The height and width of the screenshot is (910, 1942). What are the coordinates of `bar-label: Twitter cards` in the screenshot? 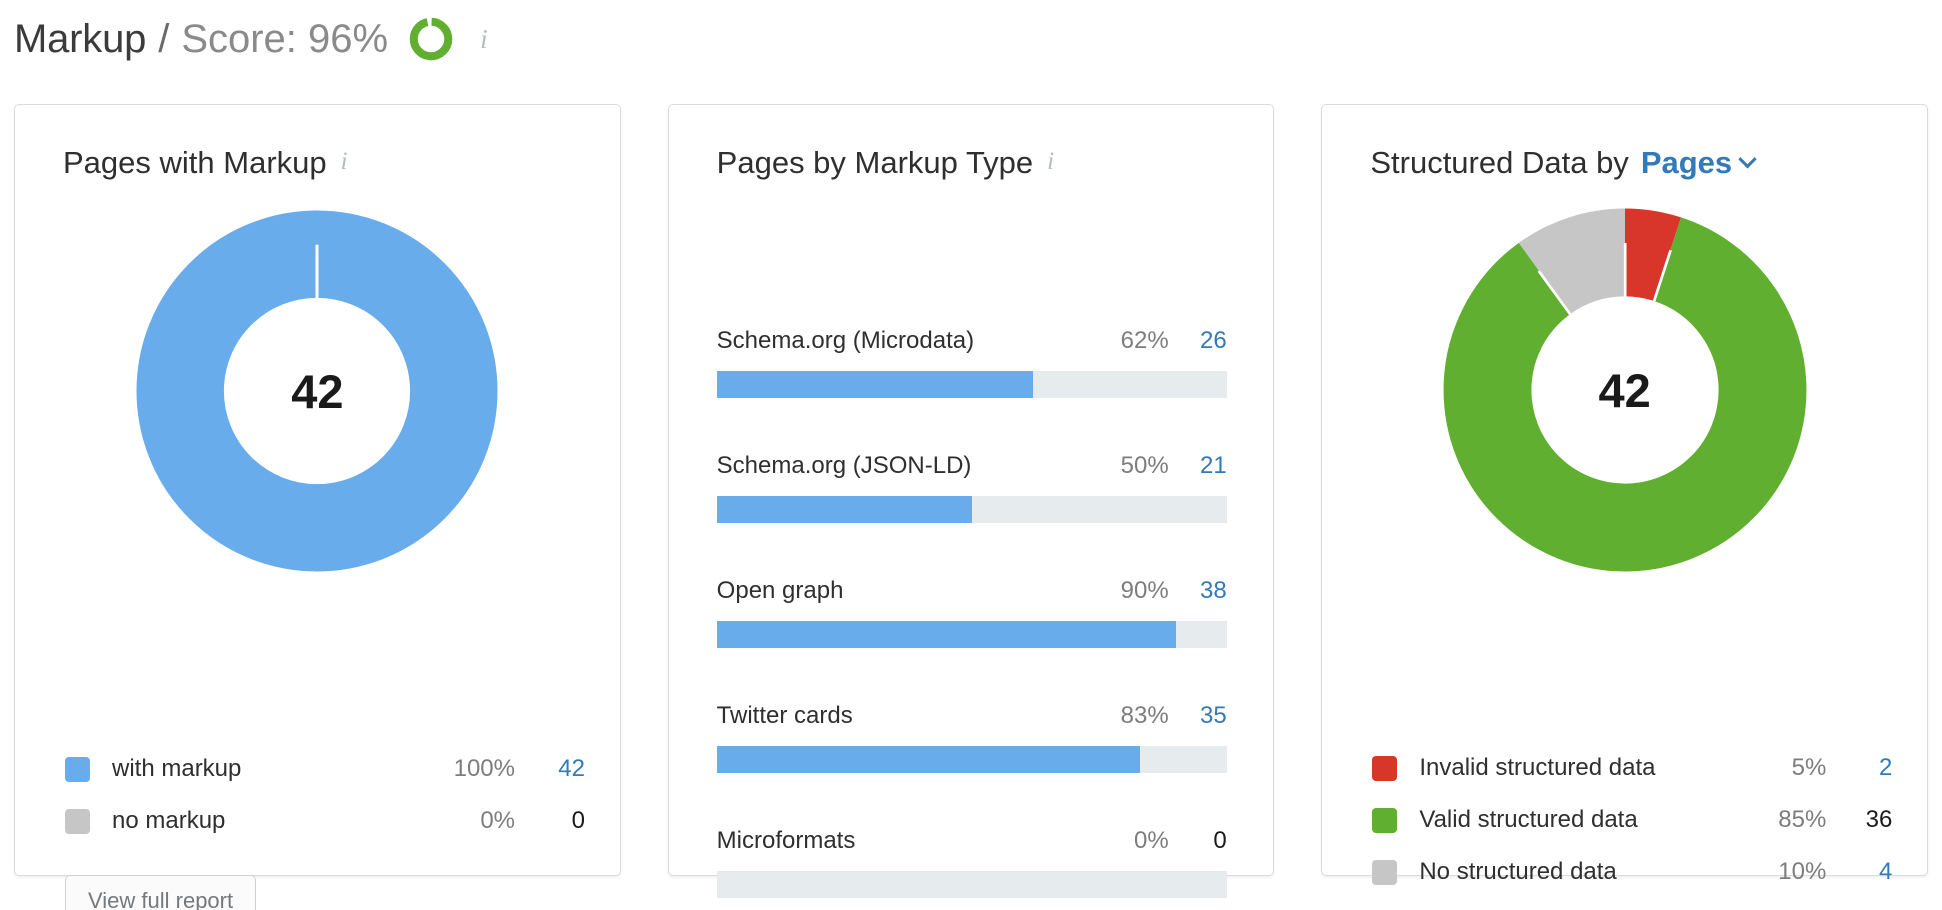 It's located at (784, 715).